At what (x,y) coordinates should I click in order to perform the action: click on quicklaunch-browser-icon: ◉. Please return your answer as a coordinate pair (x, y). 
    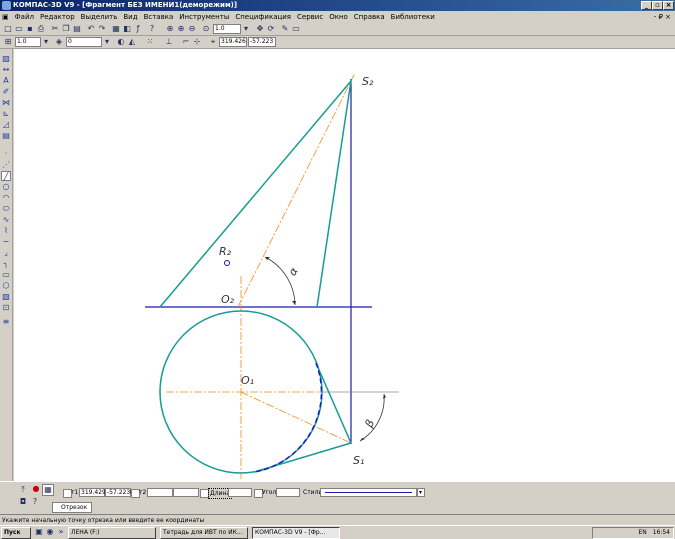
    Looking at the image, I should click on (50, 532).